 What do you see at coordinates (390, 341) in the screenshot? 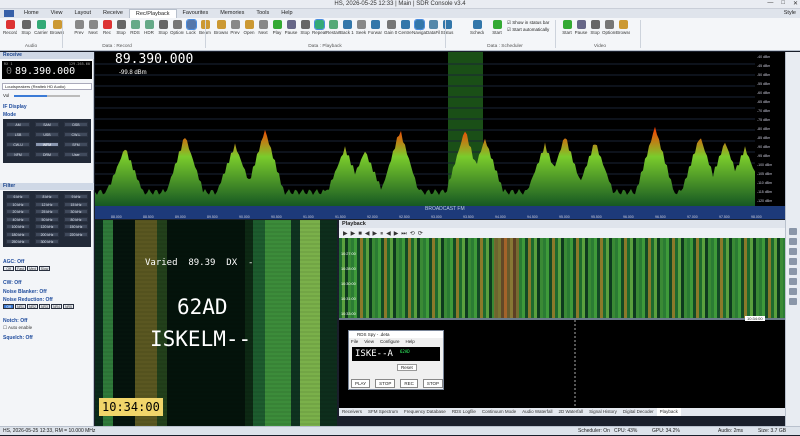
I see `rds-menu-configure: Configure` at bounding box center [390, 341].